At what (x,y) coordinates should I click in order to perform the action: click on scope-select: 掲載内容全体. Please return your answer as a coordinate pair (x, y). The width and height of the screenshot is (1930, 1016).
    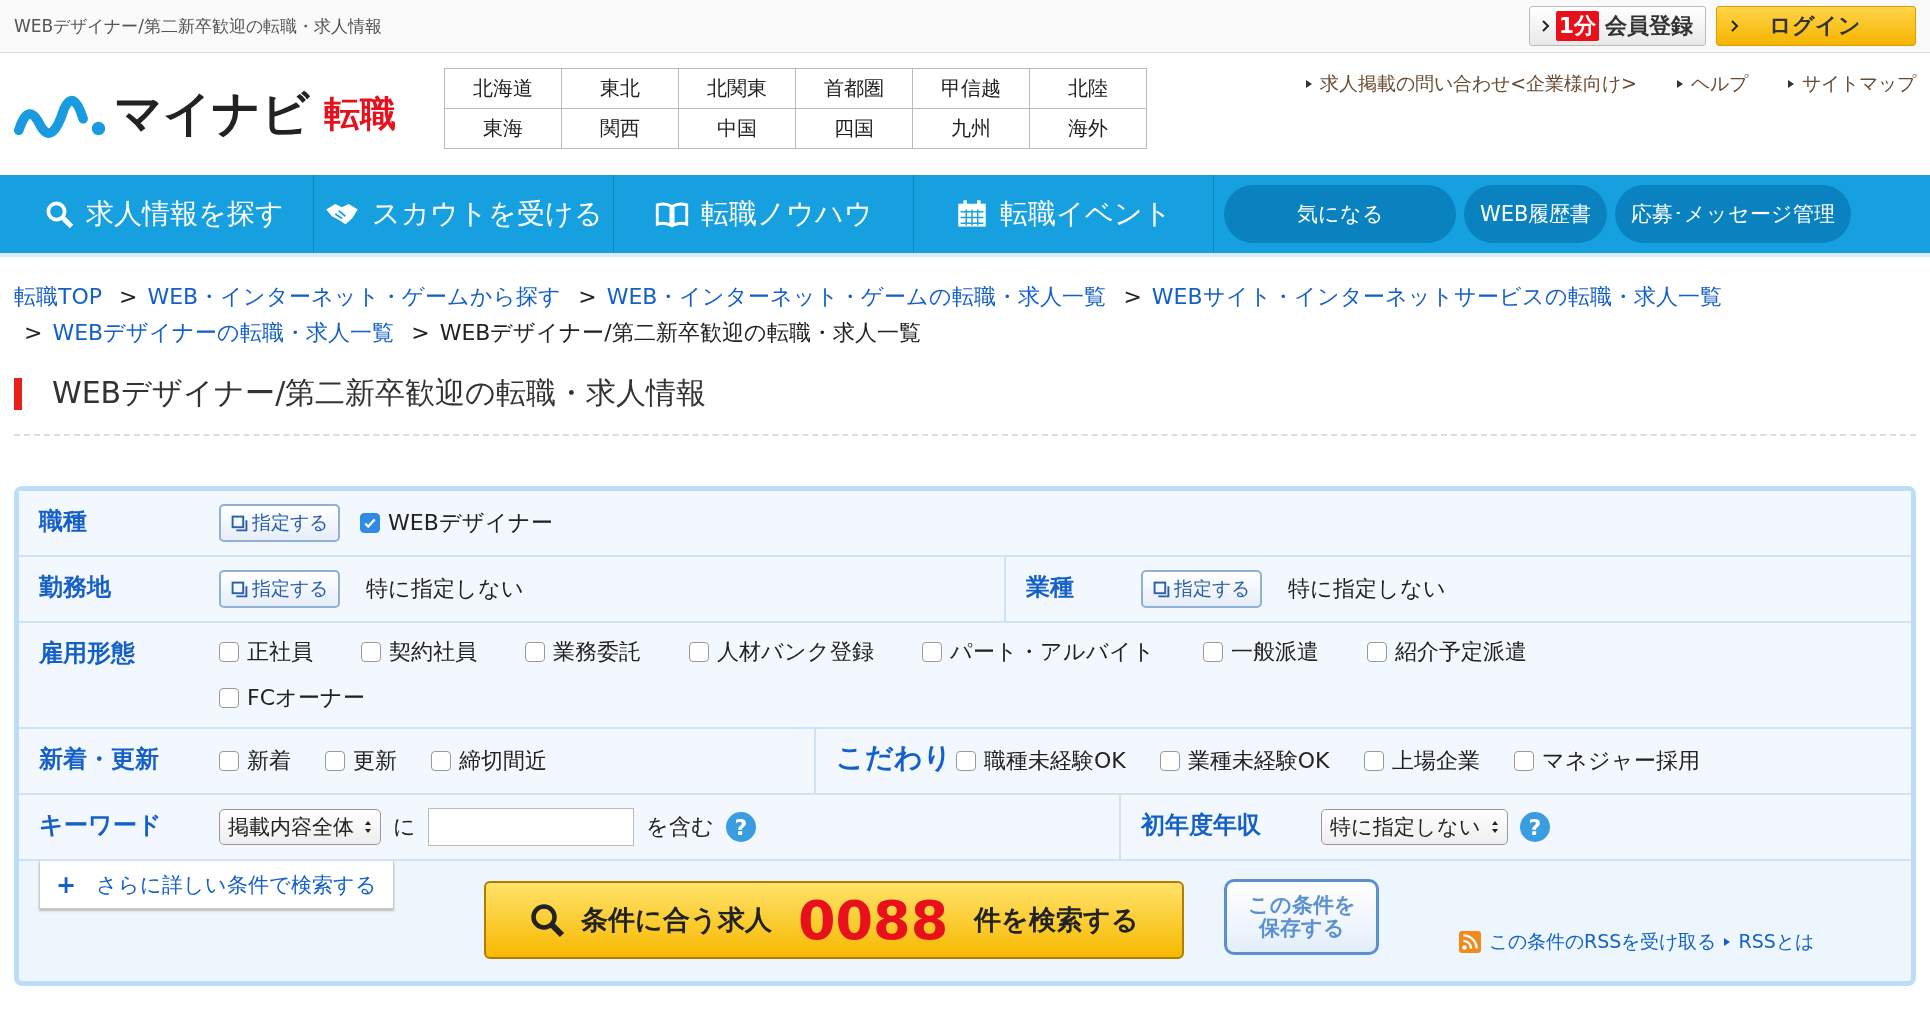
    Looking at the image, I should click on (300, 827).